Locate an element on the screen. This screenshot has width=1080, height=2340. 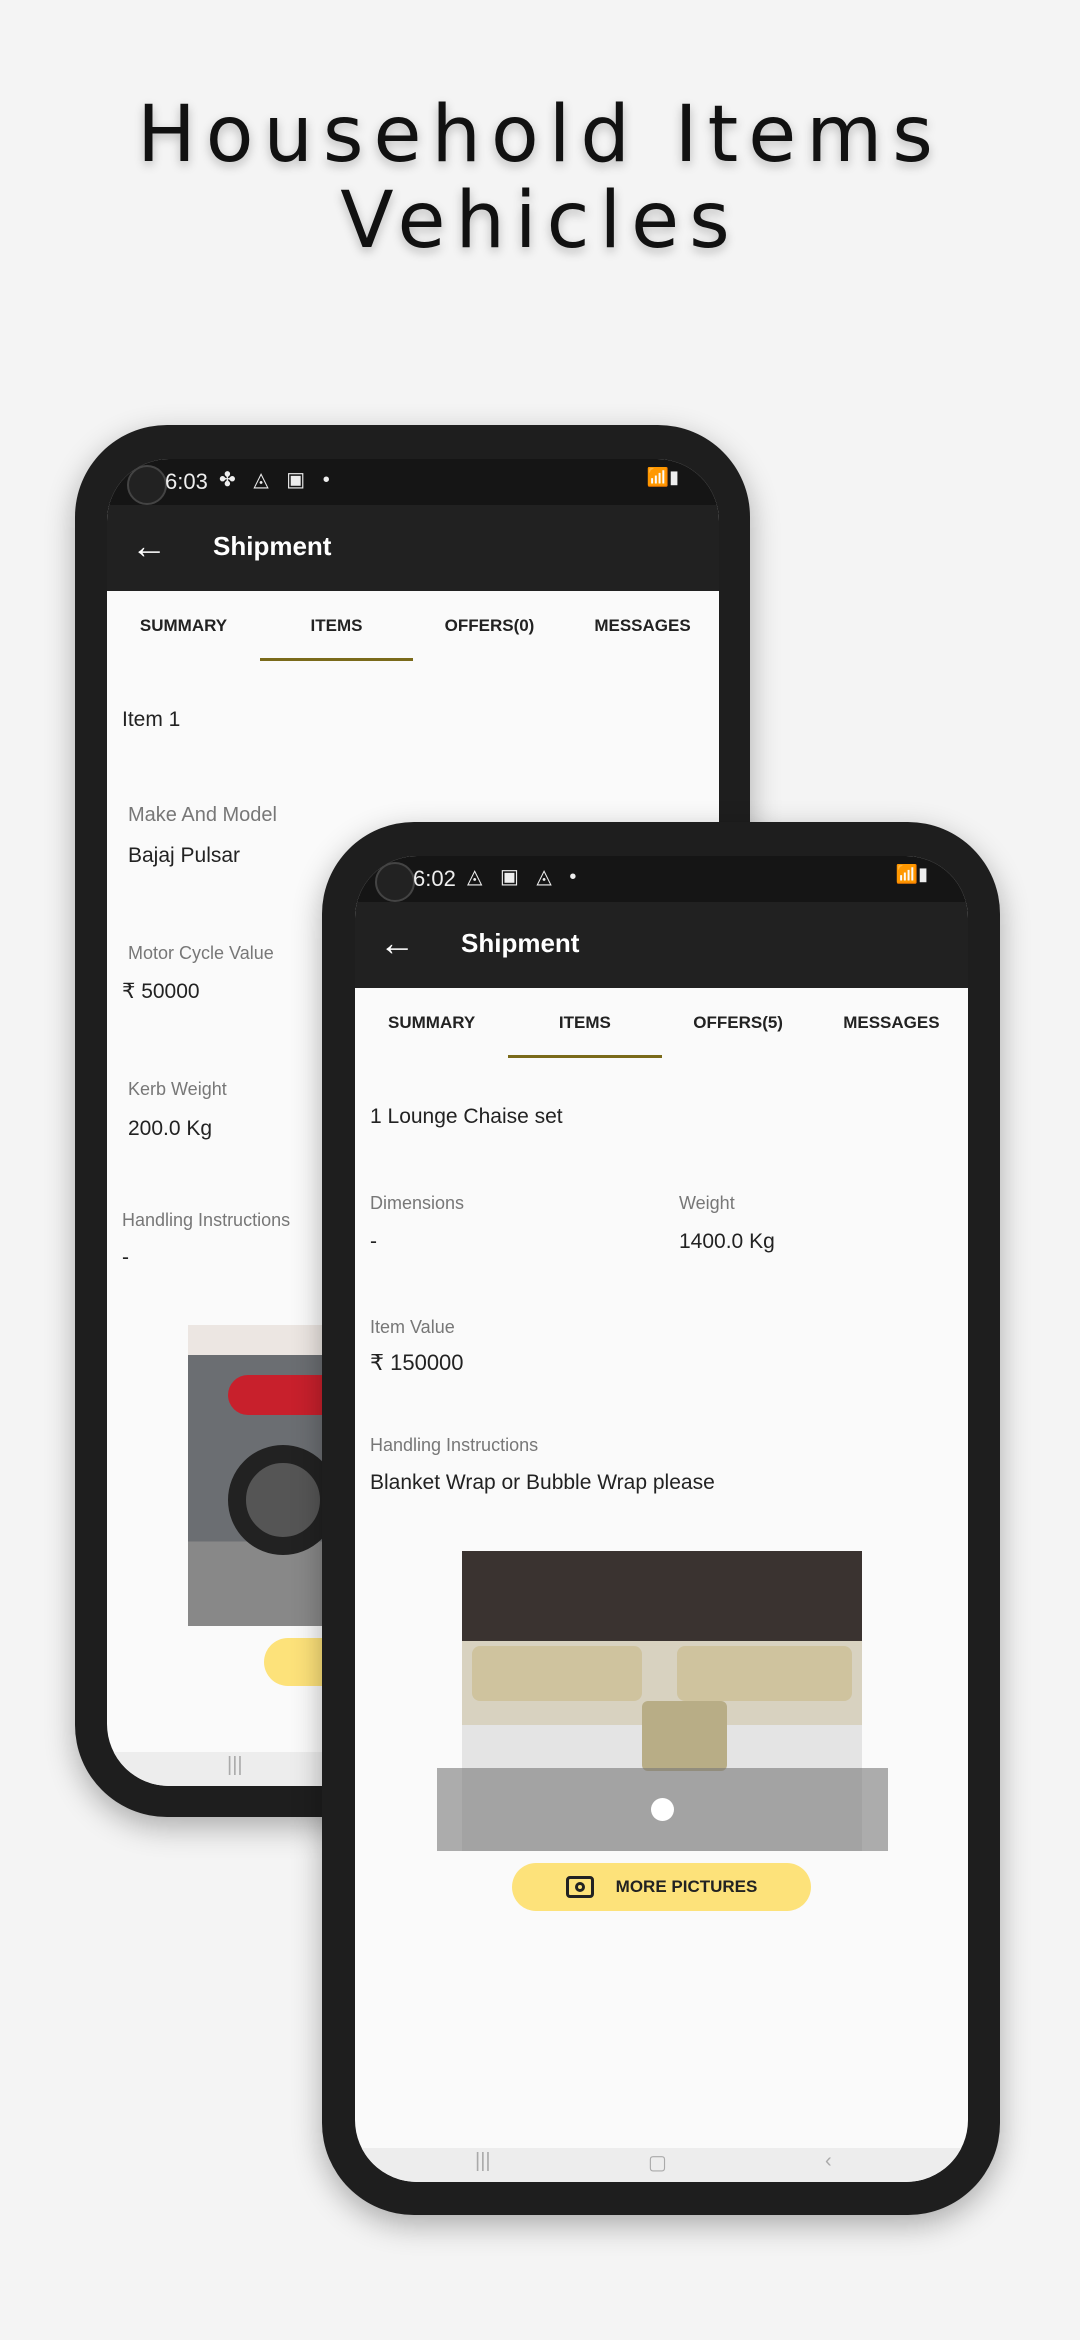
carousel-overlay is located at coordinates (662, 1809).